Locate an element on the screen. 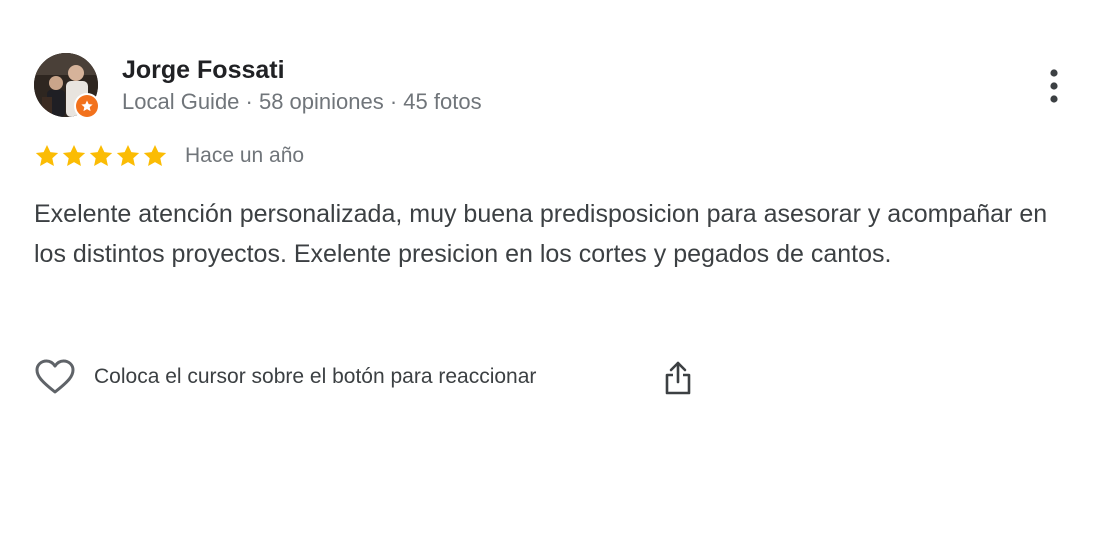 The width and height of the screenshot is (1100, 541). author-meta: Local Guide · 58 opiniones · 45 fotos is located at coordinates (302, 102).